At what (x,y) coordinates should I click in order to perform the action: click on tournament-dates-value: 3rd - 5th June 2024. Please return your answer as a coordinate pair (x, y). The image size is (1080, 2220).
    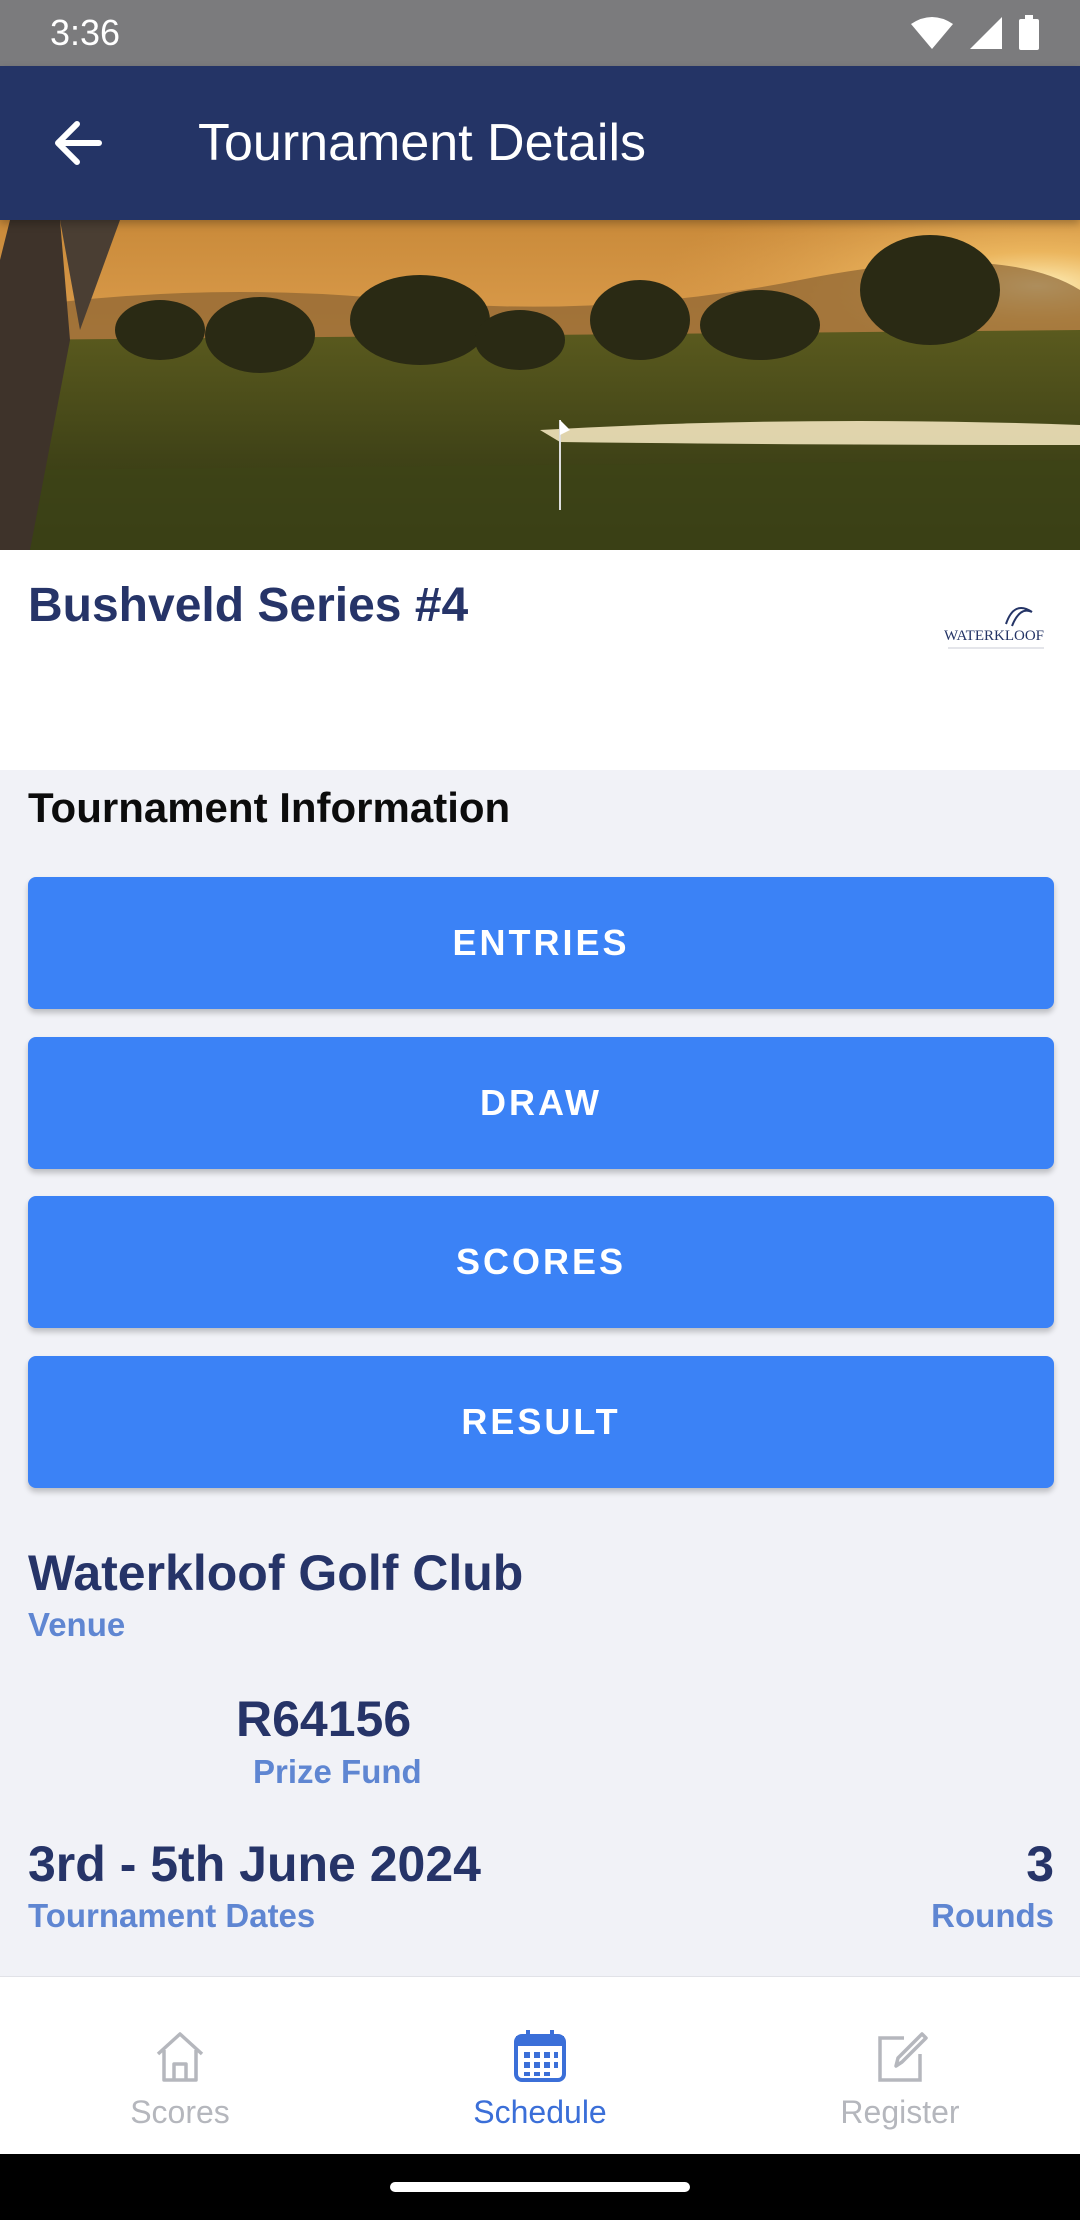
    Looking at the image, I should click on (254, 1864).